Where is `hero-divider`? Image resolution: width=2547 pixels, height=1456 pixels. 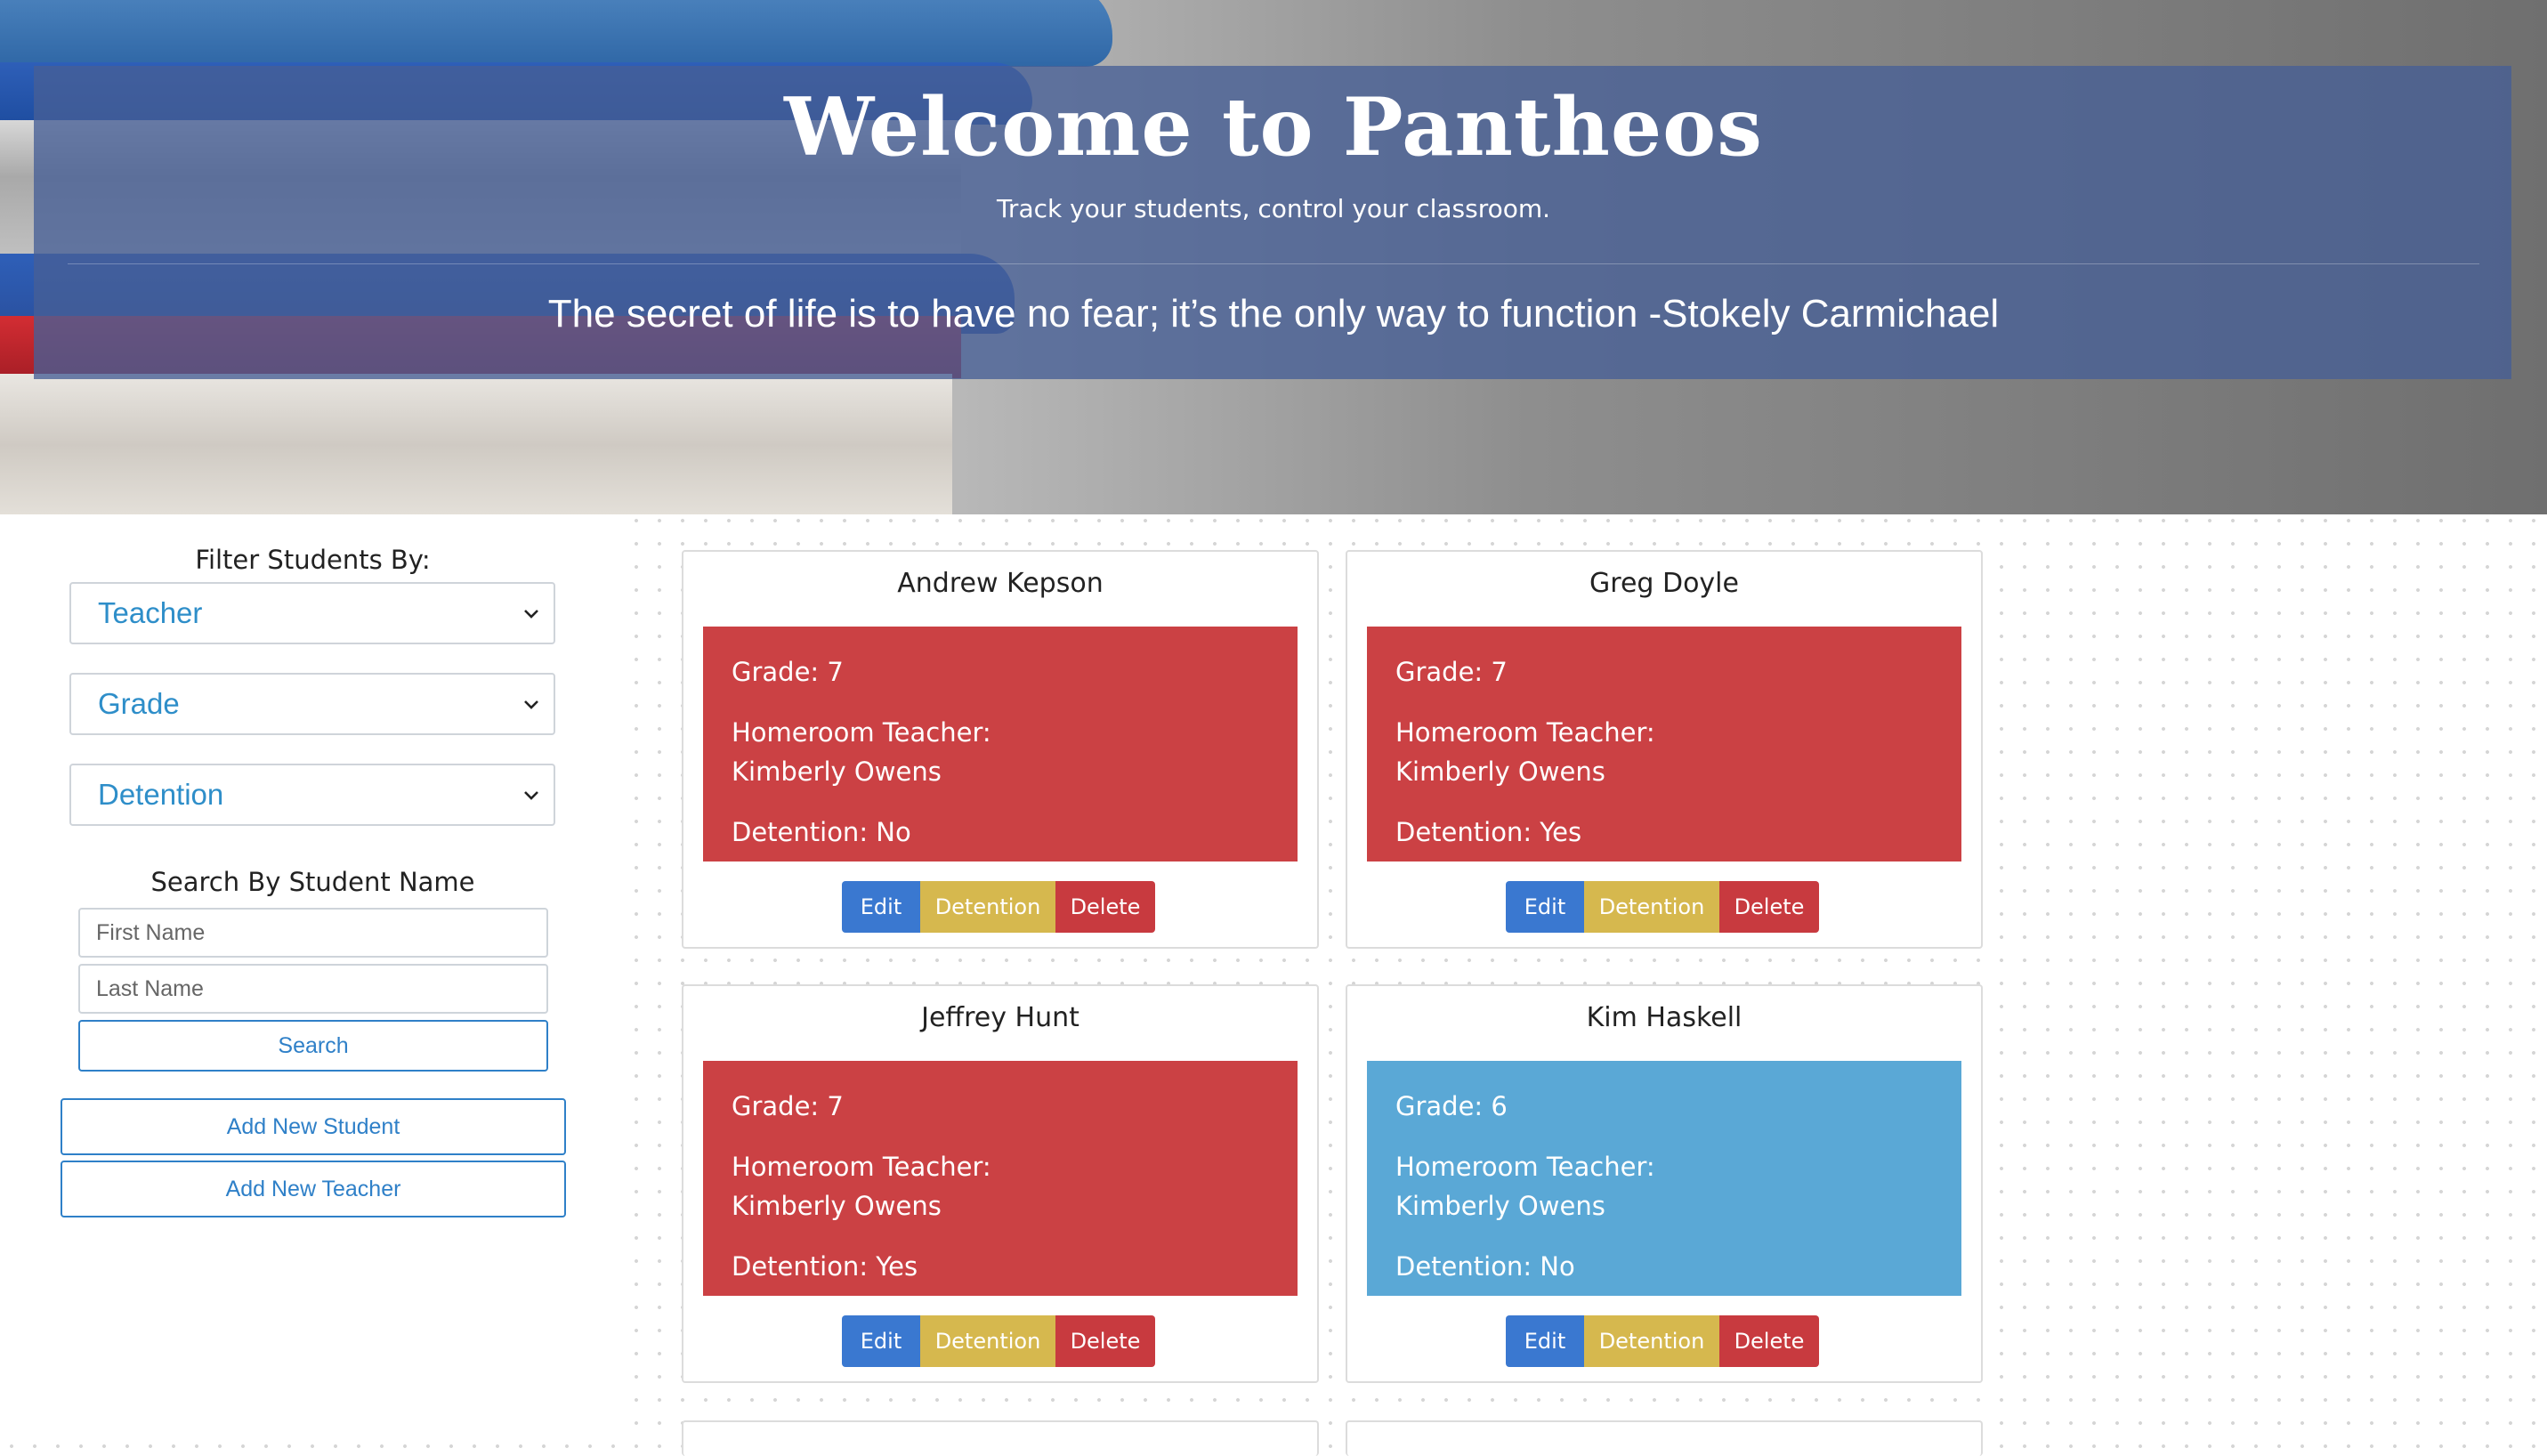
hero-divider is located at coordinates (1273, 263).